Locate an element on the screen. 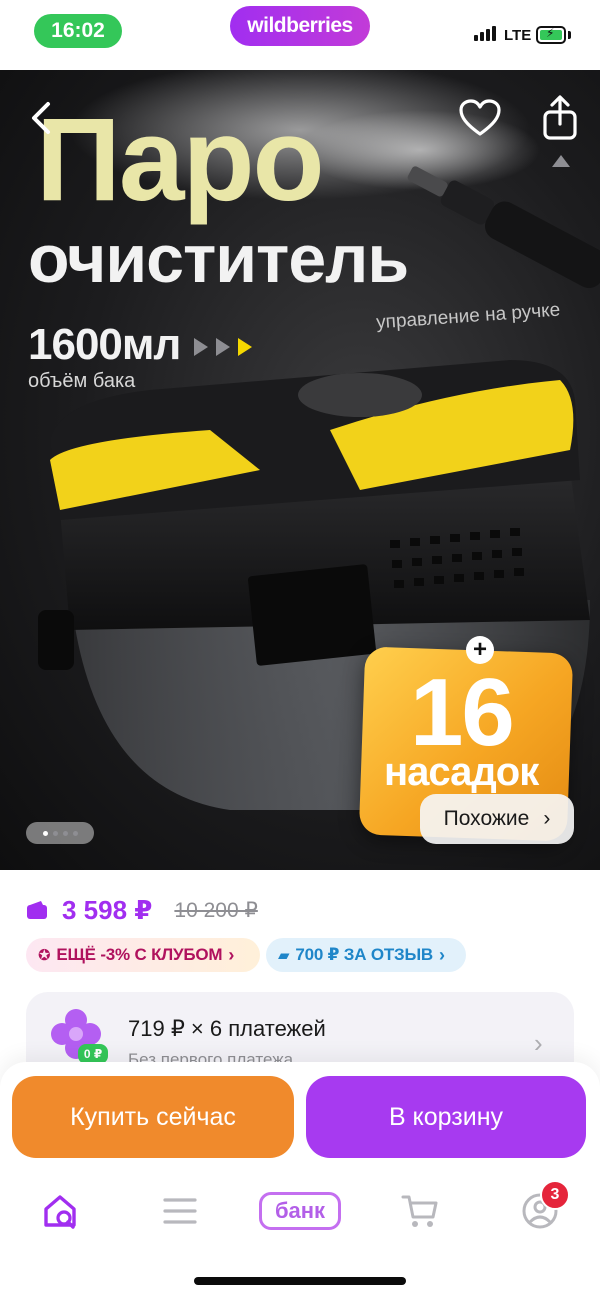 The image size is (600, 1298). pagination-dot-active is located at coordinates (45, 833).